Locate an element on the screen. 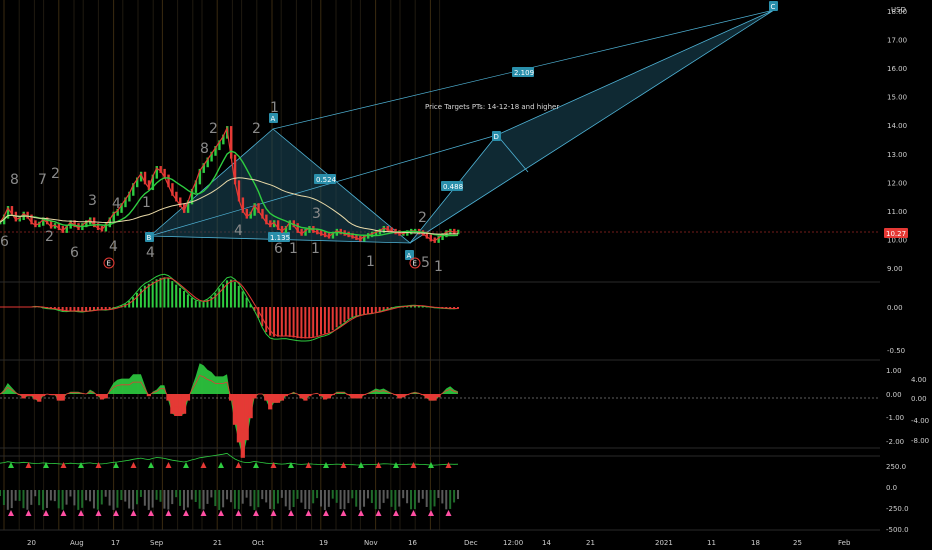 This screenshot has height=550, width=932. histogram-line is located at coordinates (229, 404).